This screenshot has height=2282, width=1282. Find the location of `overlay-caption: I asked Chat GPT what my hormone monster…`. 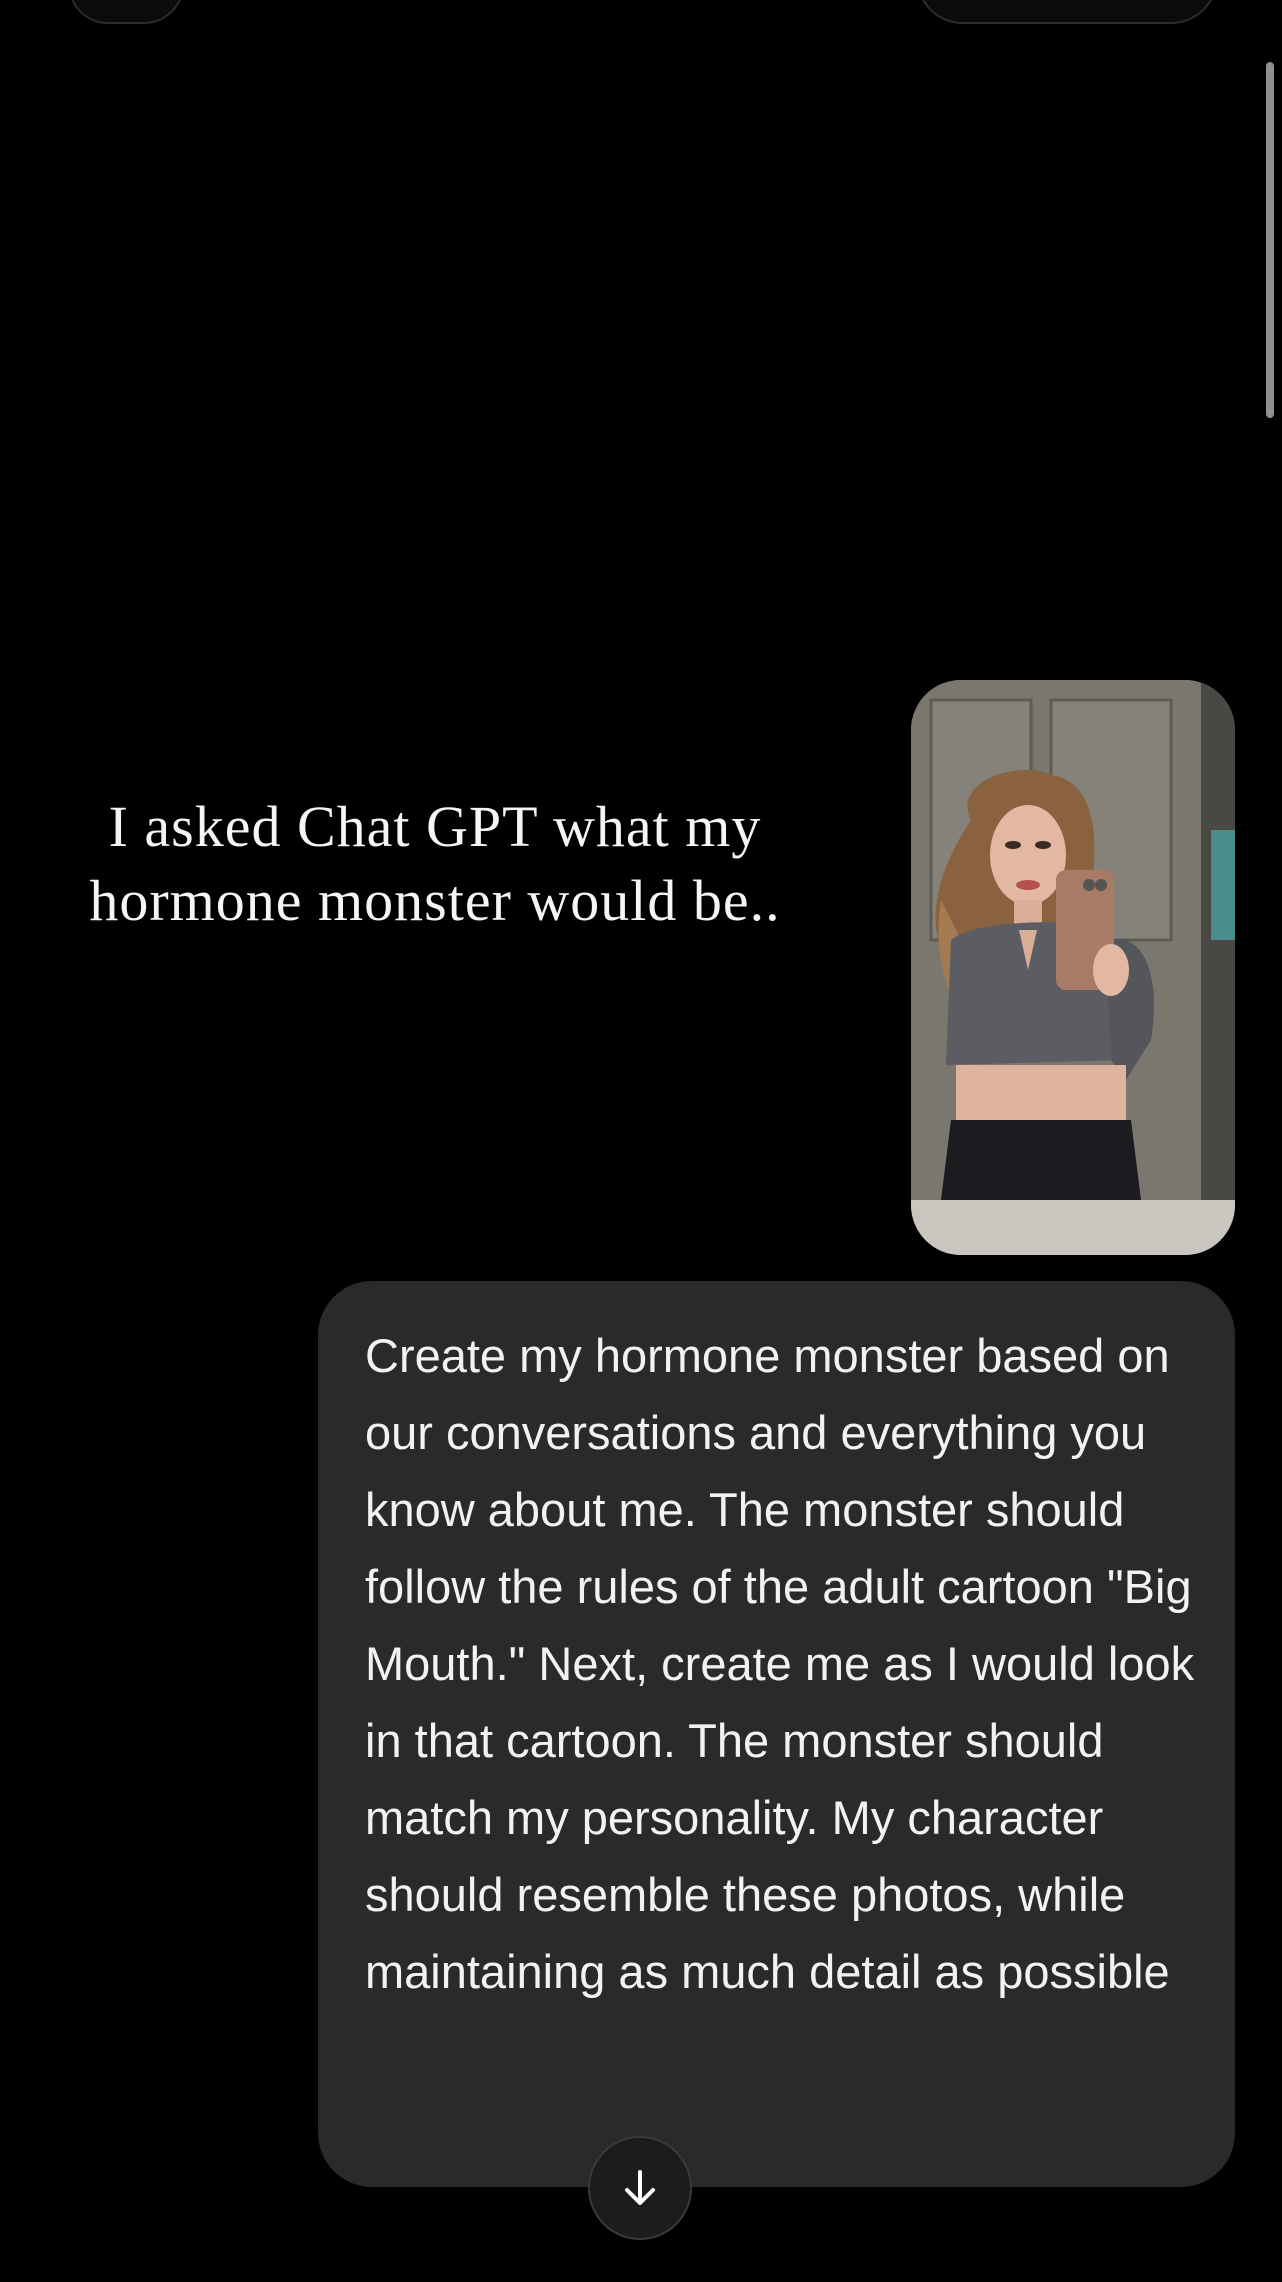

overlay-caption: I asked Chat GPT what my hormone monster… is located at coordinates (435, 863).